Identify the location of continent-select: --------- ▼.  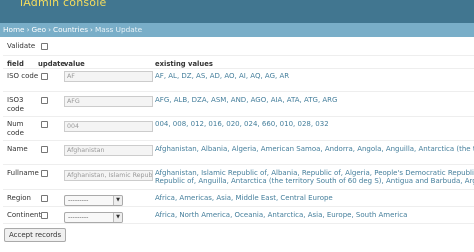
(93, 217).